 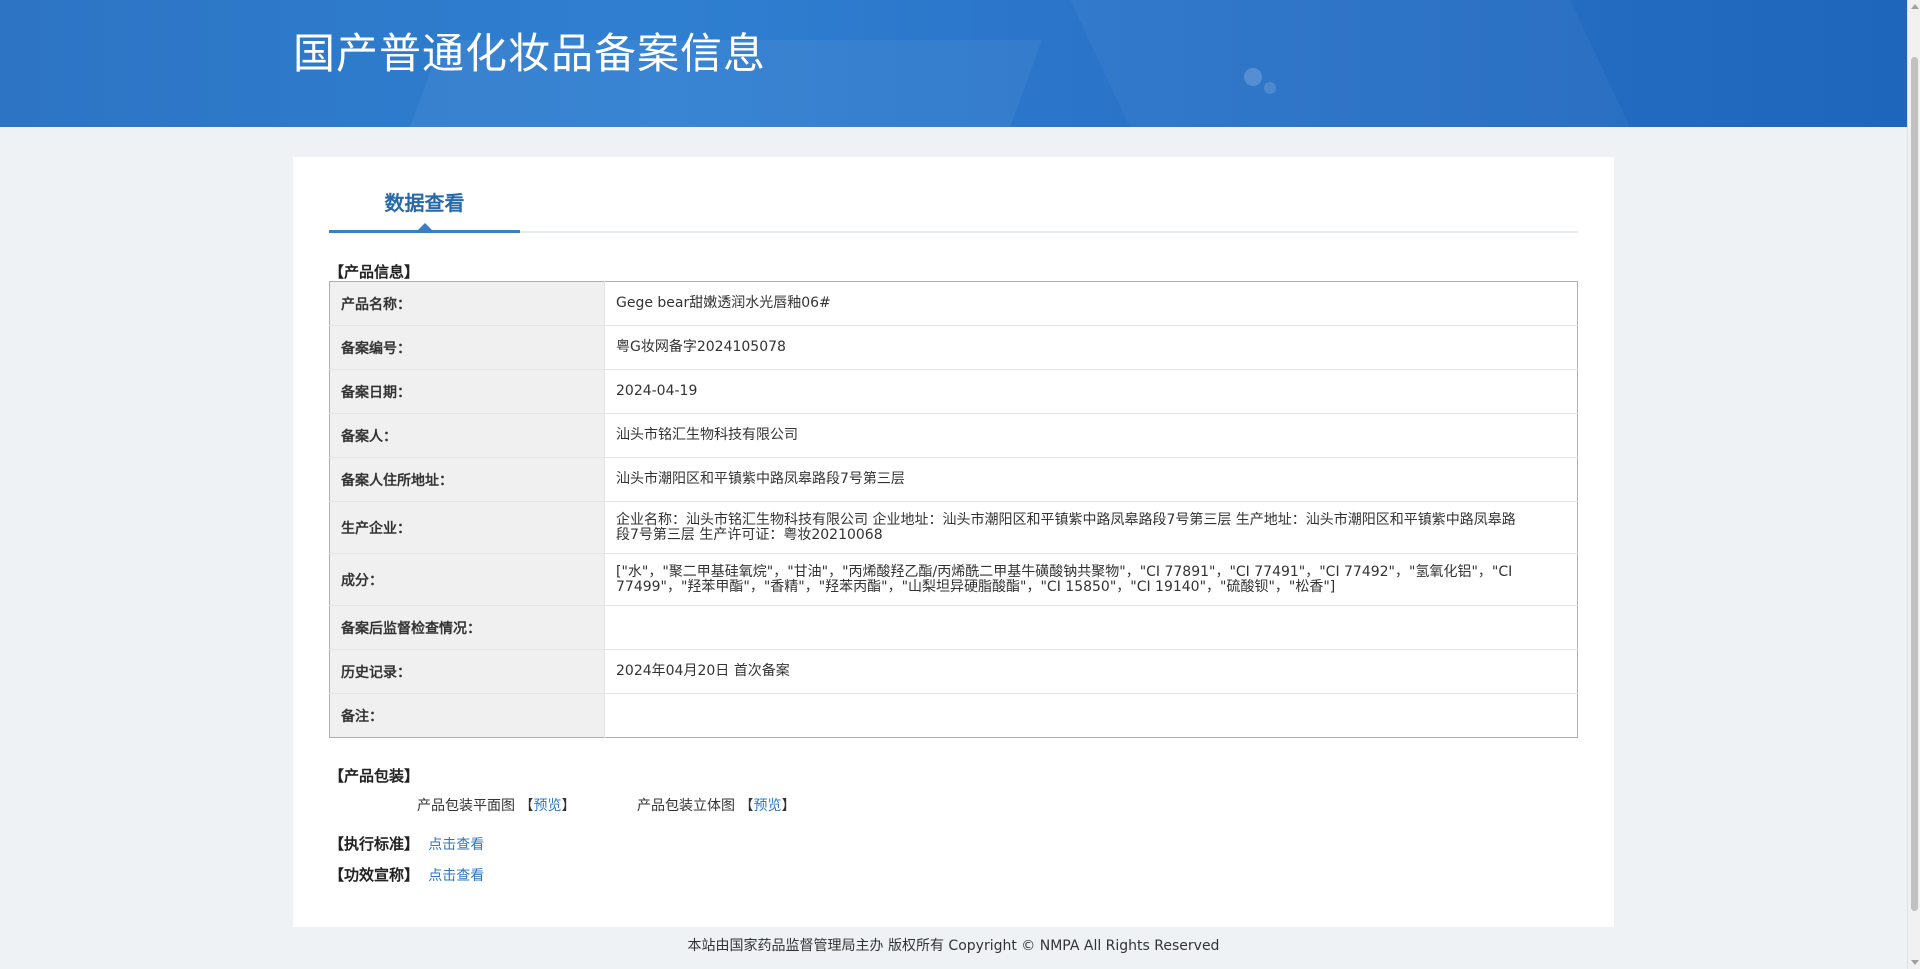 What do you see at coordinates (467, 391) in the screenshot?
I see `row-label: 备案日期：` at bounding box center [467, 391].